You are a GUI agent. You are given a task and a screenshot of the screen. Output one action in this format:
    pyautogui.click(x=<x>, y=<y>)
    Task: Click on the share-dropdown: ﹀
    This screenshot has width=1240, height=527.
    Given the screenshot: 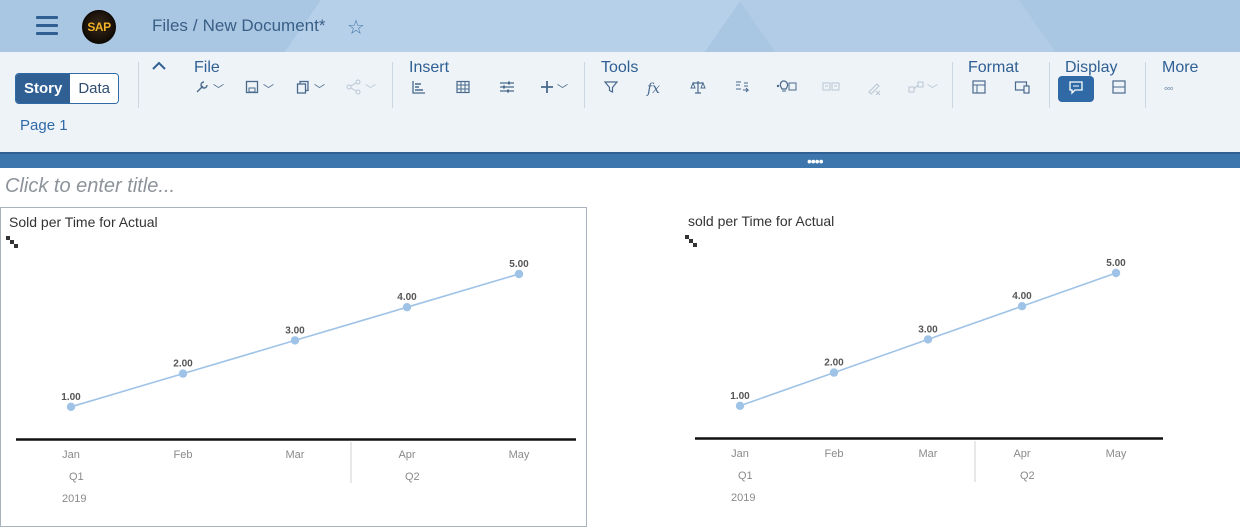 What is the action you would take?
    pyautogui.click(x=361, y=89)
    